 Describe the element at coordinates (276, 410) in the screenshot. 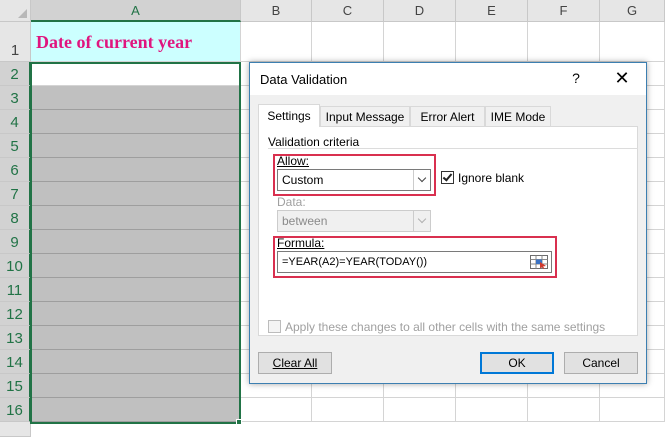

I see `cell-b16` at that location.